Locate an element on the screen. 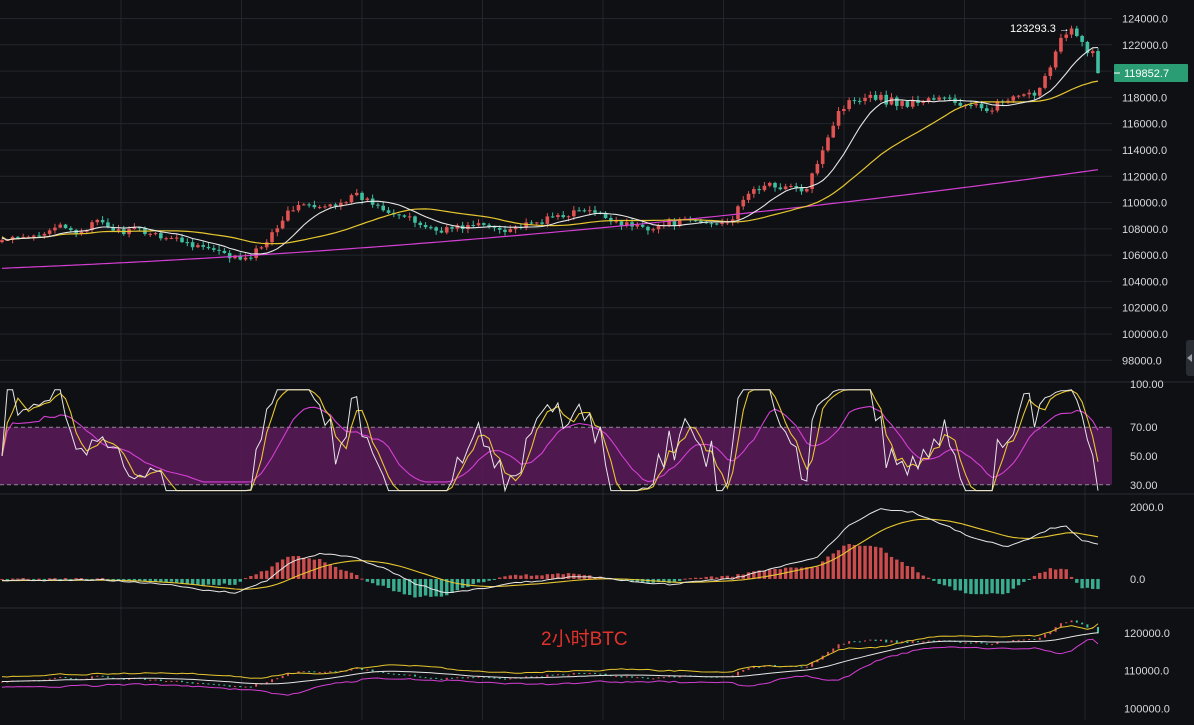 The height and width of the screenshot is (725, 1194). price-tick-label: 116000.0 is located at coordinates (1144, 125).